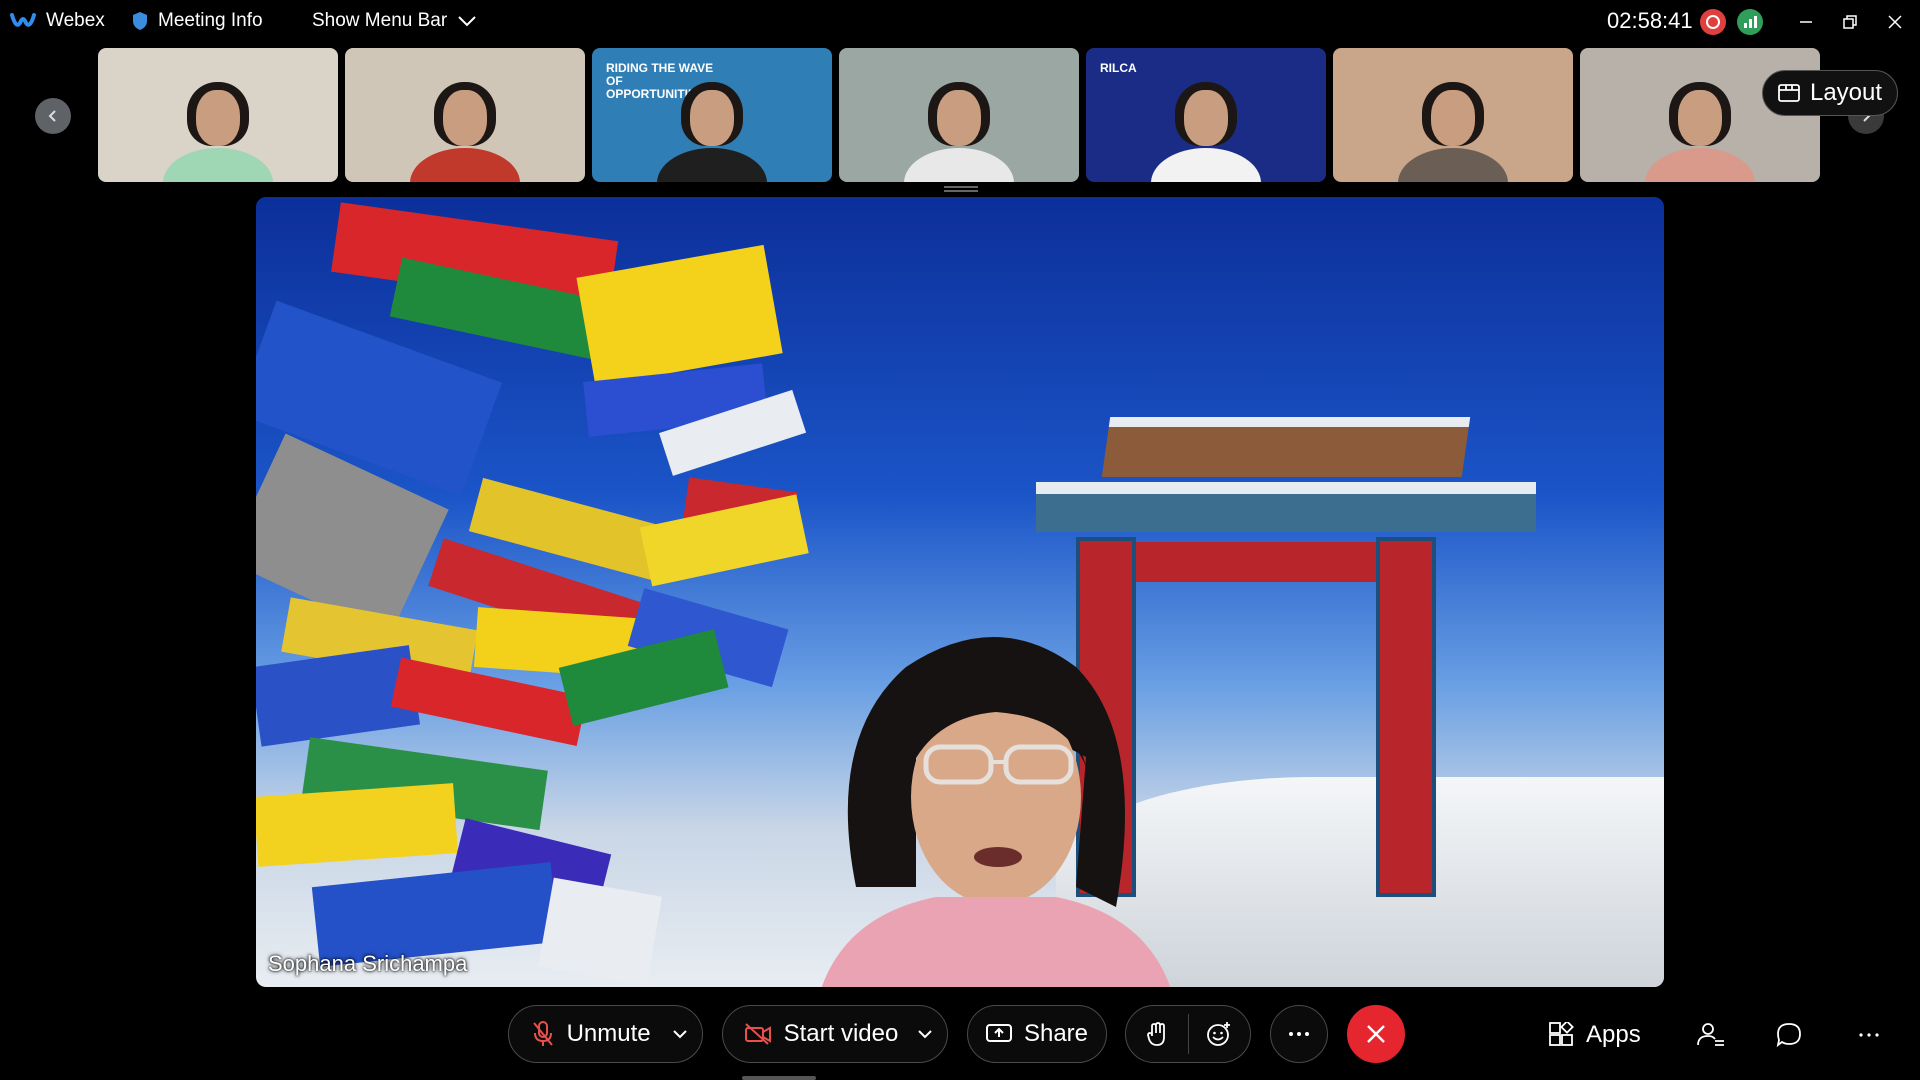 The image size is (1920, 1080). I want to click on minimize-icon, so click(1806, 22).